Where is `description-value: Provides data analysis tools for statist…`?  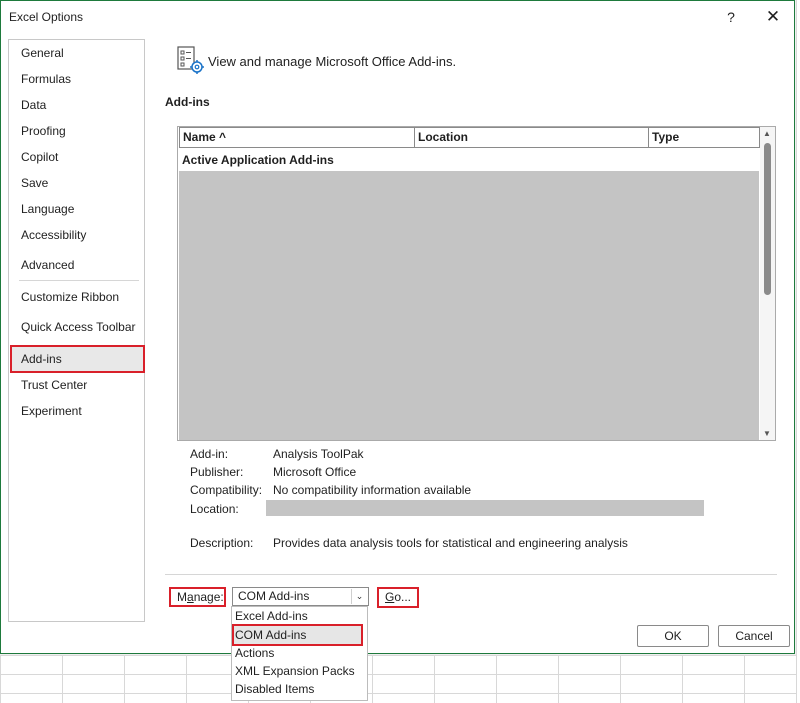
description-value: Provides data analysis tools for statist… is located at coordinates (450, 543).